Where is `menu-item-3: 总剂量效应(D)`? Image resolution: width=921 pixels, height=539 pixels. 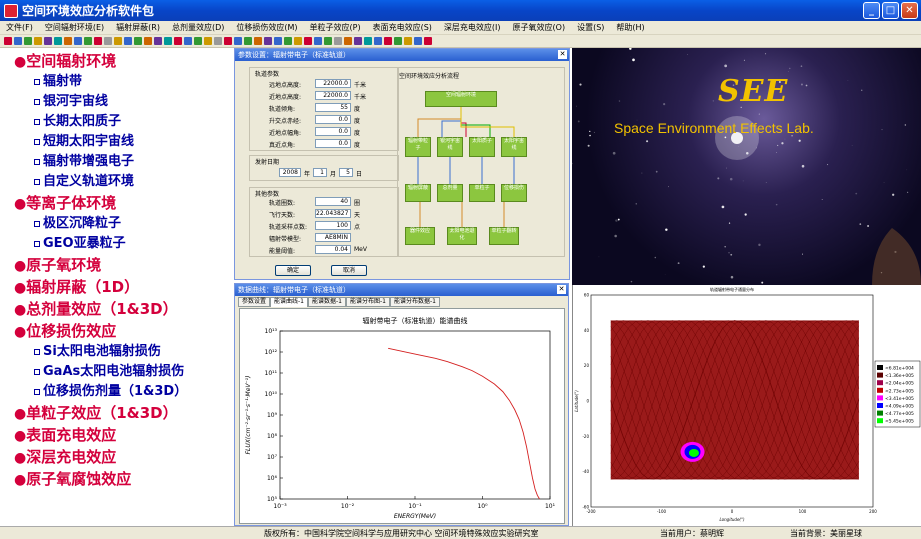
menu-item-3: 总剂量效应(D) is located at coordinates (198, 27).